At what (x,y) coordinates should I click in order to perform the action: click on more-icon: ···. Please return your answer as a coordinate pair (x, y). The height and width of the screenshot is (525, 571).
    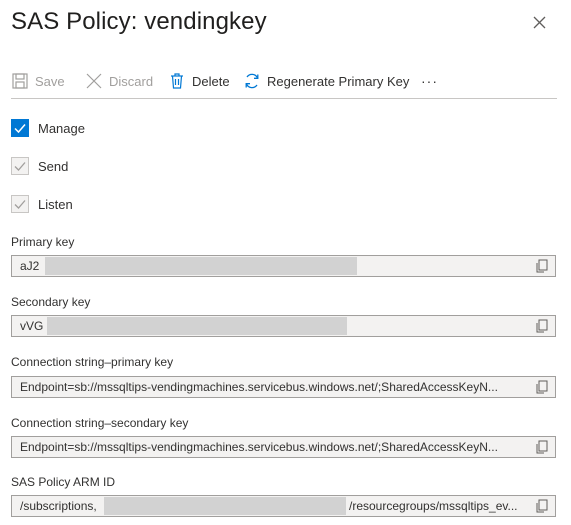
    Looking at the image, I should click on (429, 81).